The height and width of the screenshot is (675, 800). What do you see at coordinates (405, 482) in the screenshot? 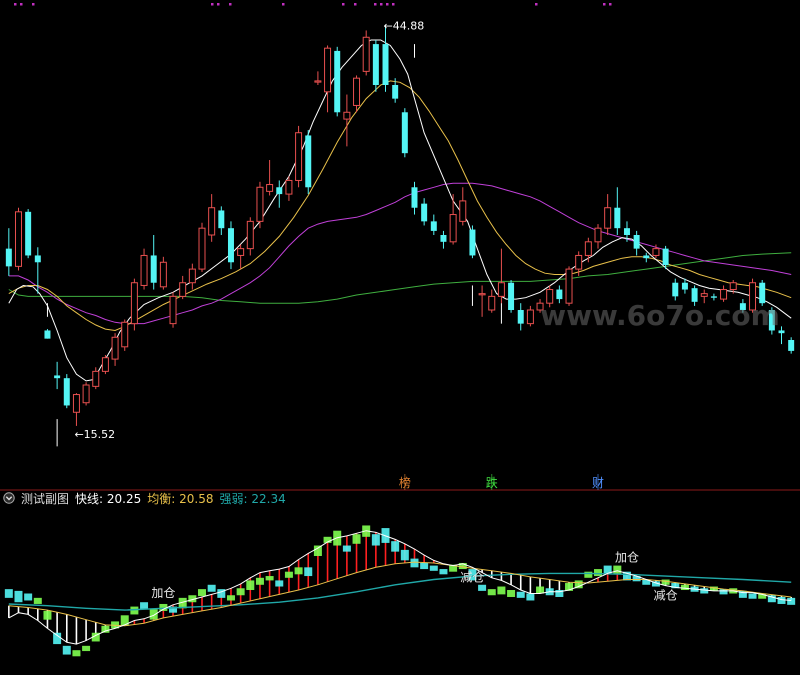
I see `tag-marker: 榜` at bounding box center [405, 482].